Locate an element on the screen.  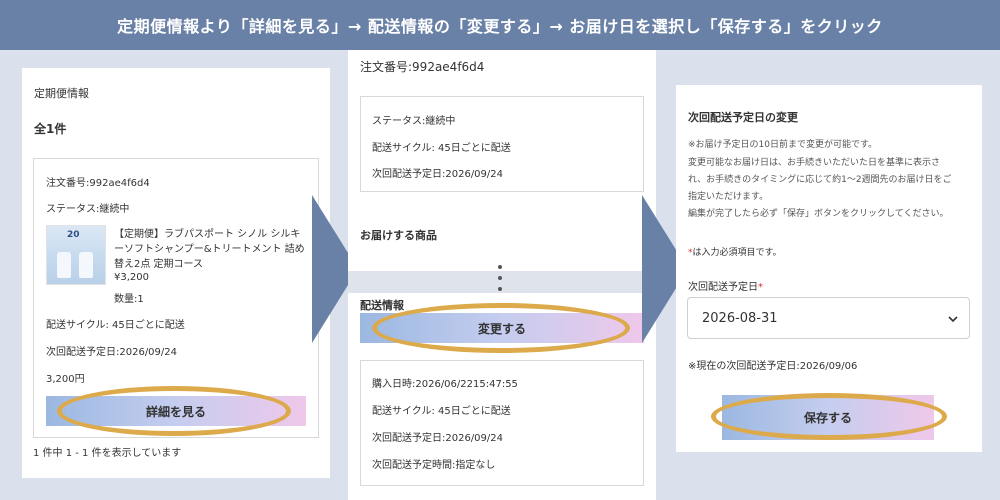
product-name-line: 替え2点 定期コース is located at coordinates (158, 262).